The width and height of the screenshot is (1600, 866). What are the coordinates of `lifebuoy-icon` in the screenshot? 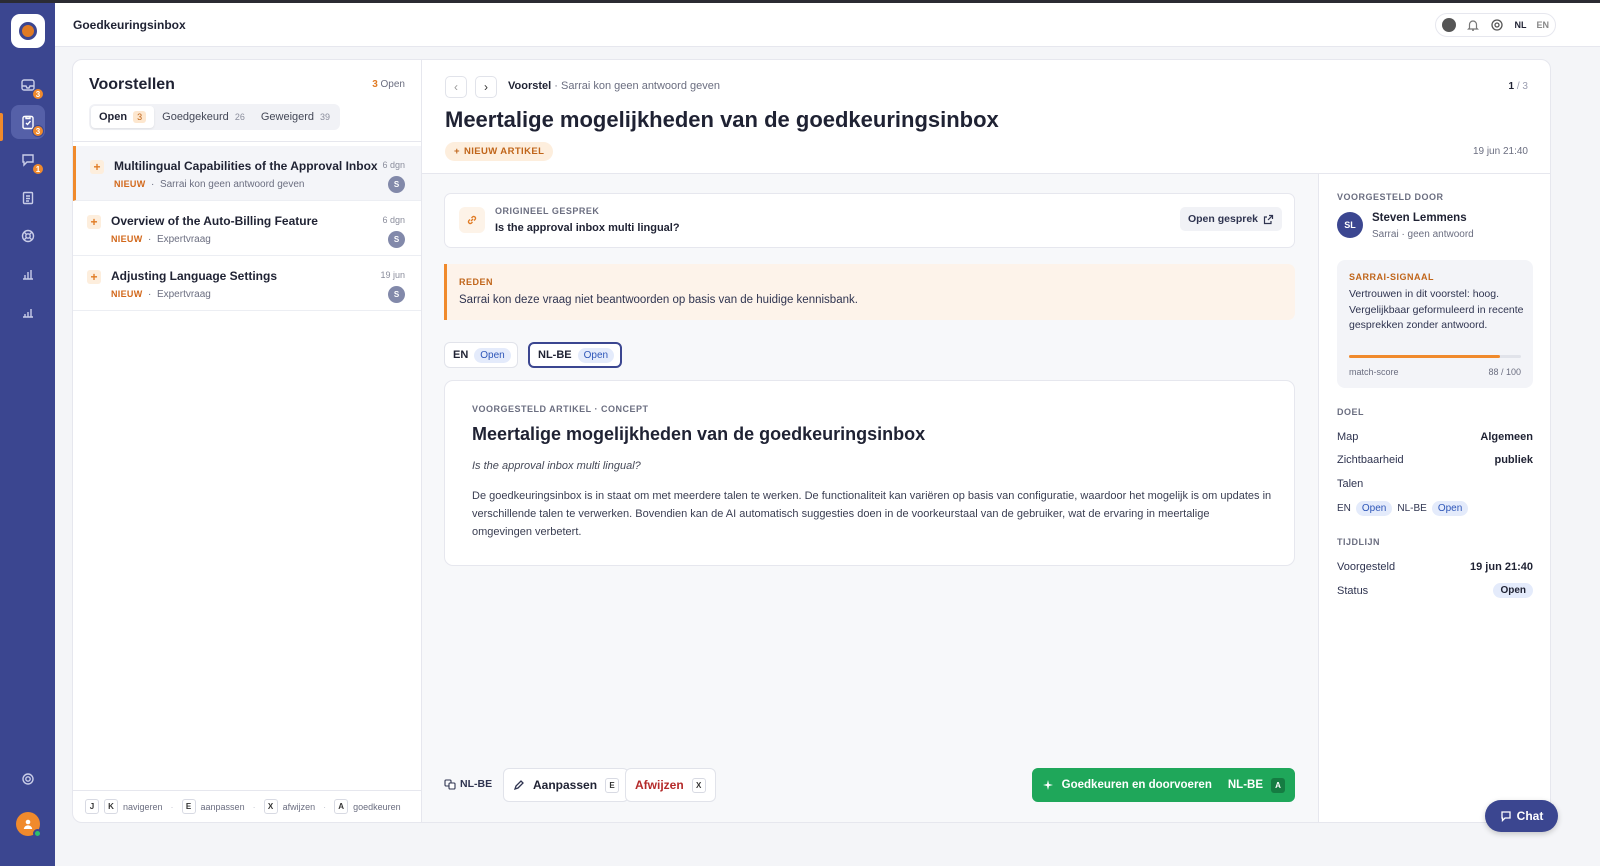 It's located at (1497, 25).